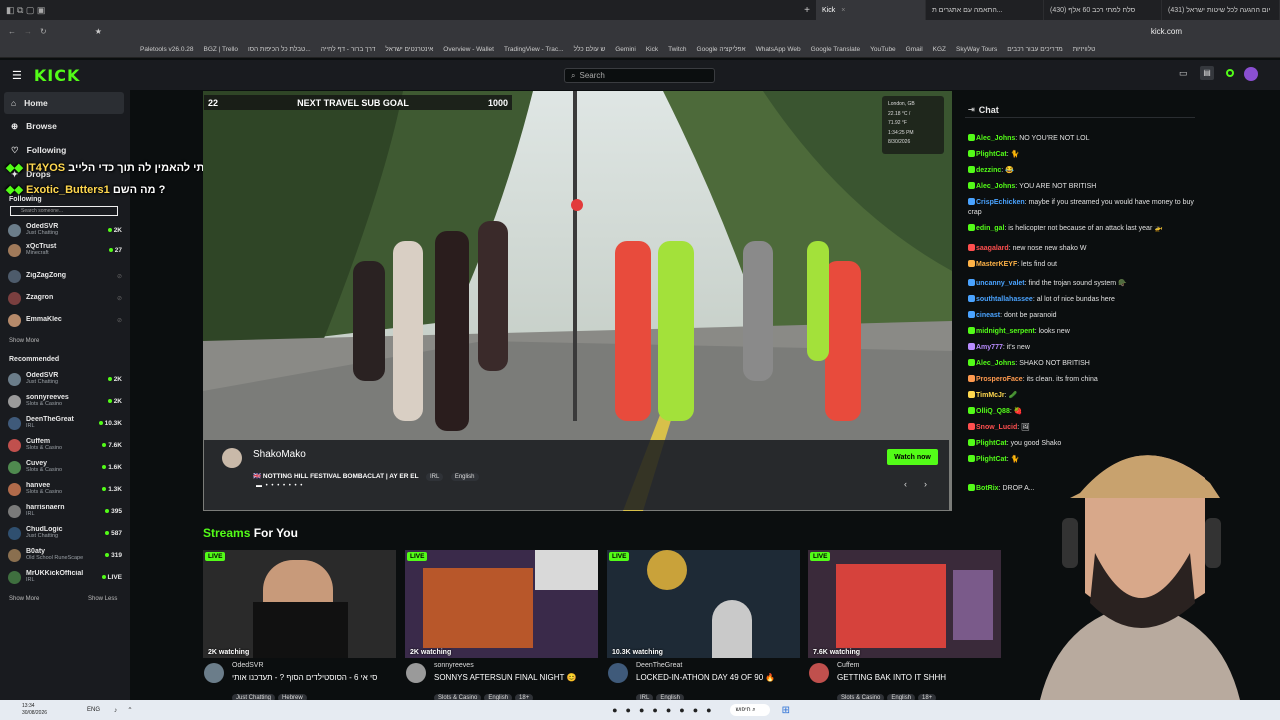 Image resolution: width=1280 pixels, height=720 pixels. I want to click on following-item: OdedSVR Just Chatting 2K, so click(65, 230).